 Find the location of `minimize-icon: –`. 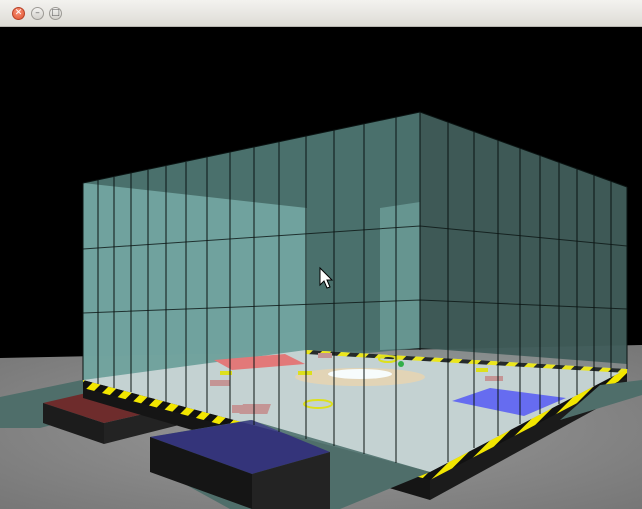

minimize-icon: – is located at coordinates (37, 13).